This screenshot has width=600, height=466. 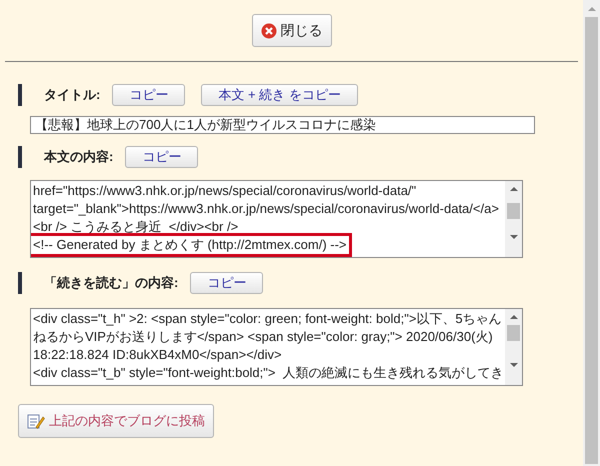 I want to click on notepad-pen-icon, so click(x=36, y=421).